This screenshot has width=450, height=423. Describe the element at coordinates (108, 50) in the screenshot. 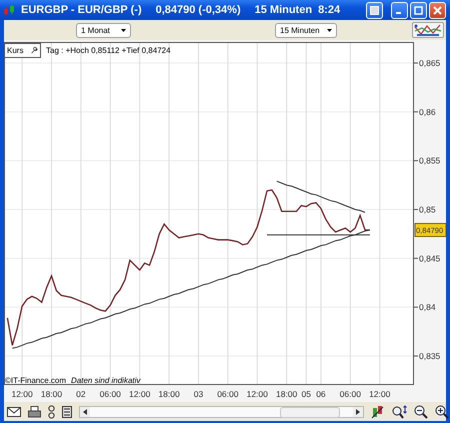

I see `day-summary: Tag : +Hoch 0,85112 +Tief 0,84724` at that location.